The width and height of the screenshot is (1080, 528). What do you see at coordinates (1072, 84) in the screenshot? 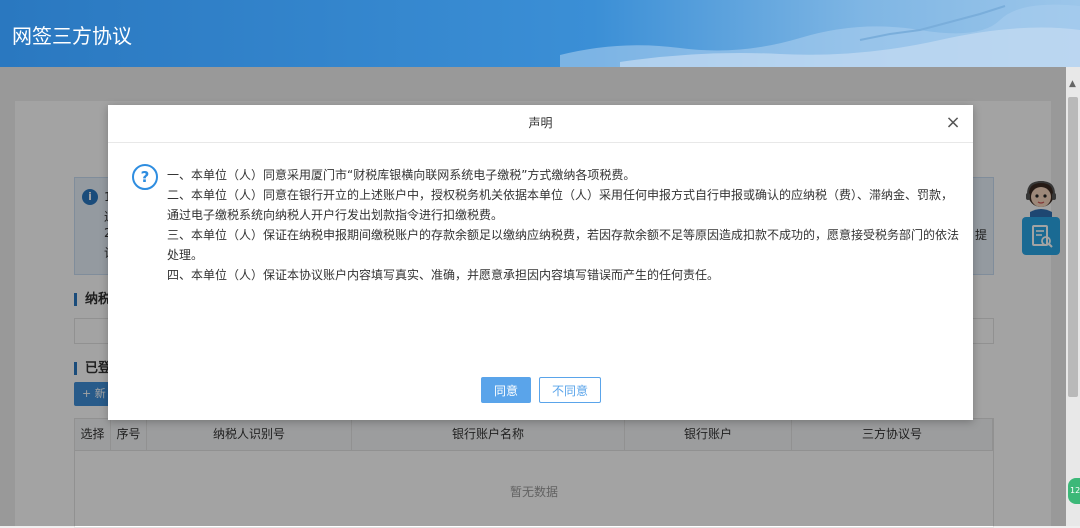
I see `scroll-up-arrow-icon: ▲` at bounding box center [1072, 84].